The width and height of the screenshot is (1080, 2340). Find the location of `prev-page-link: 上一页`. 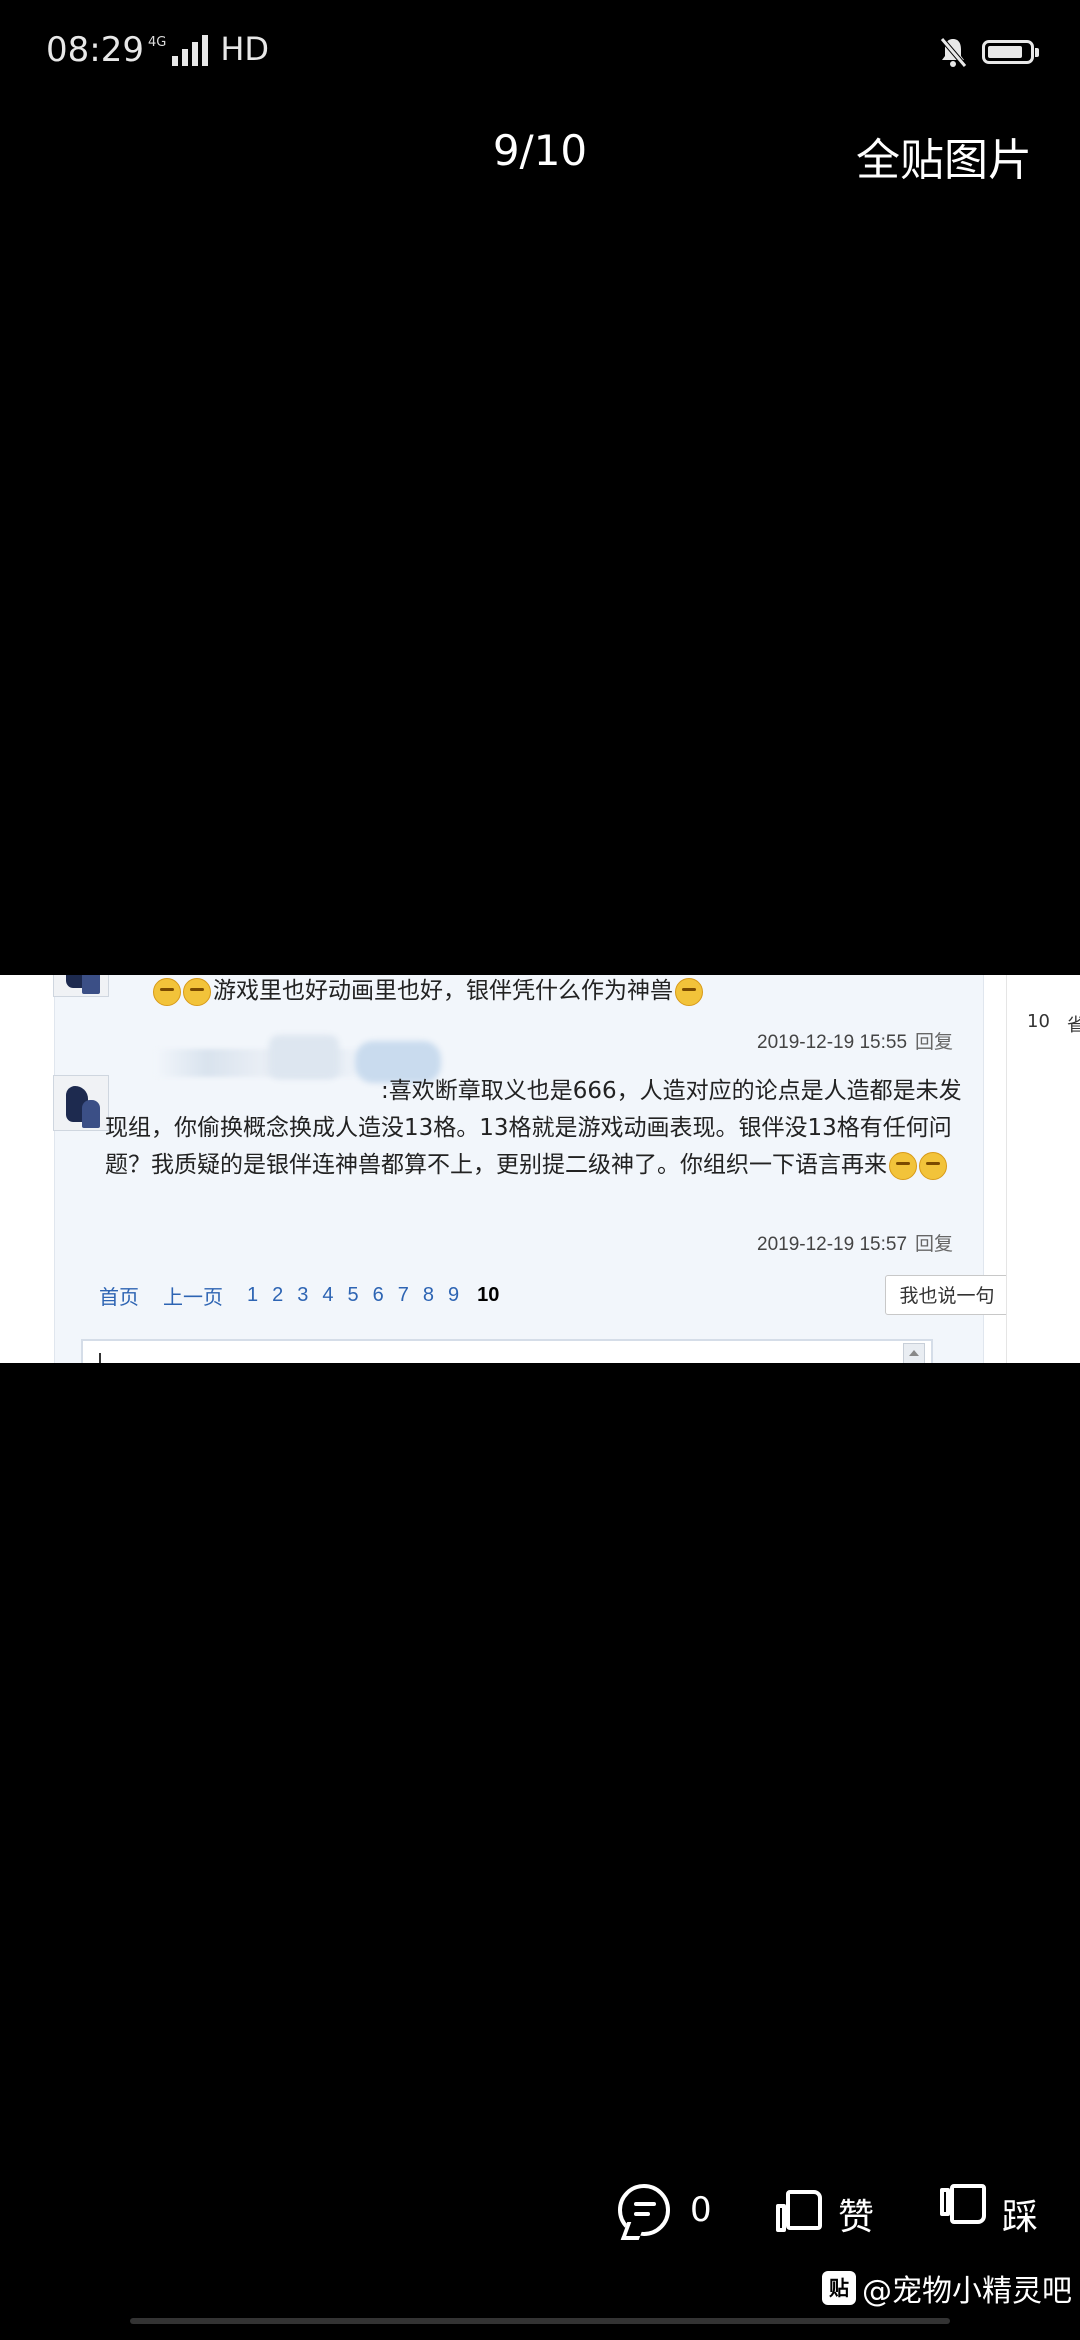

prev-page-link: 上一页 is located at coordinates (193, 1295).